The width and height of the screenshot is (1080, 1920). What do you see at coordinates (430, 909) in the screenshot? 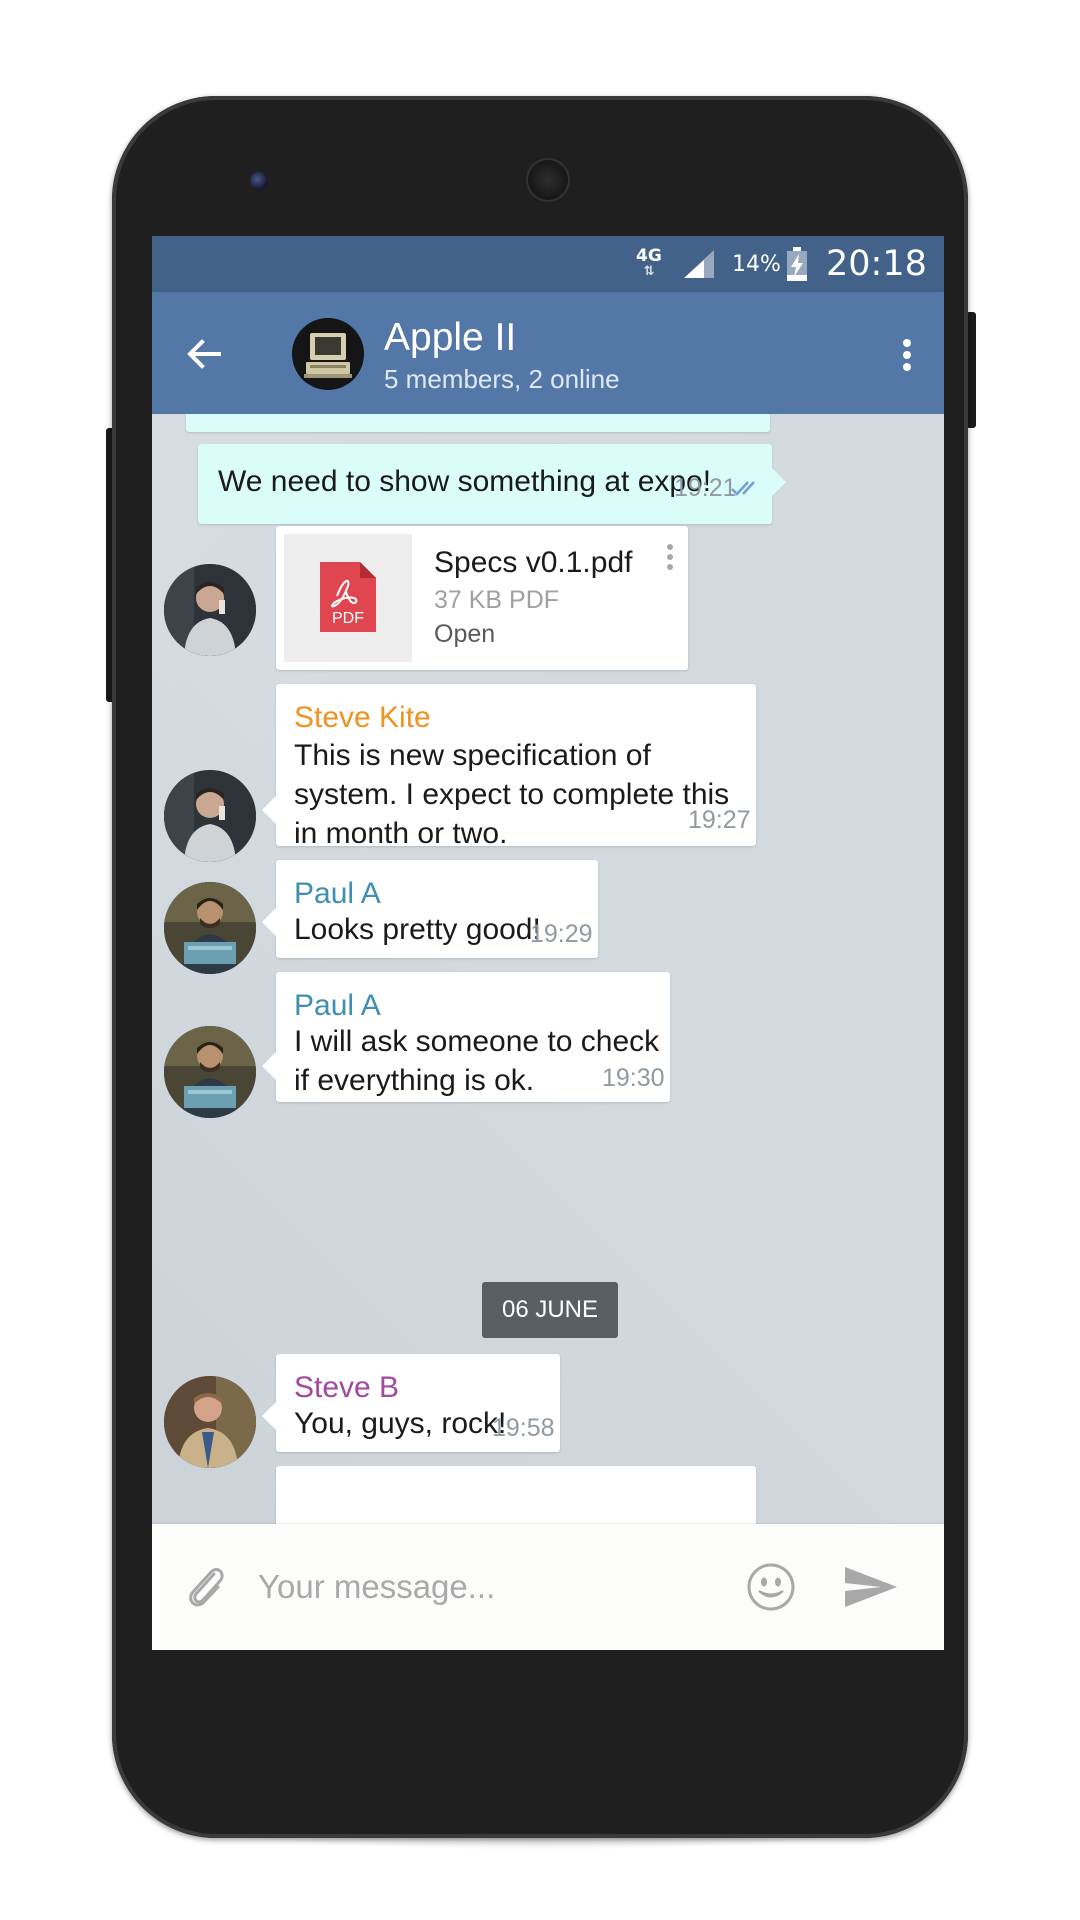
I see `message-bubble-incoming: Paul A Looks pretty good! 19:29` at bounding box center [430, 909].